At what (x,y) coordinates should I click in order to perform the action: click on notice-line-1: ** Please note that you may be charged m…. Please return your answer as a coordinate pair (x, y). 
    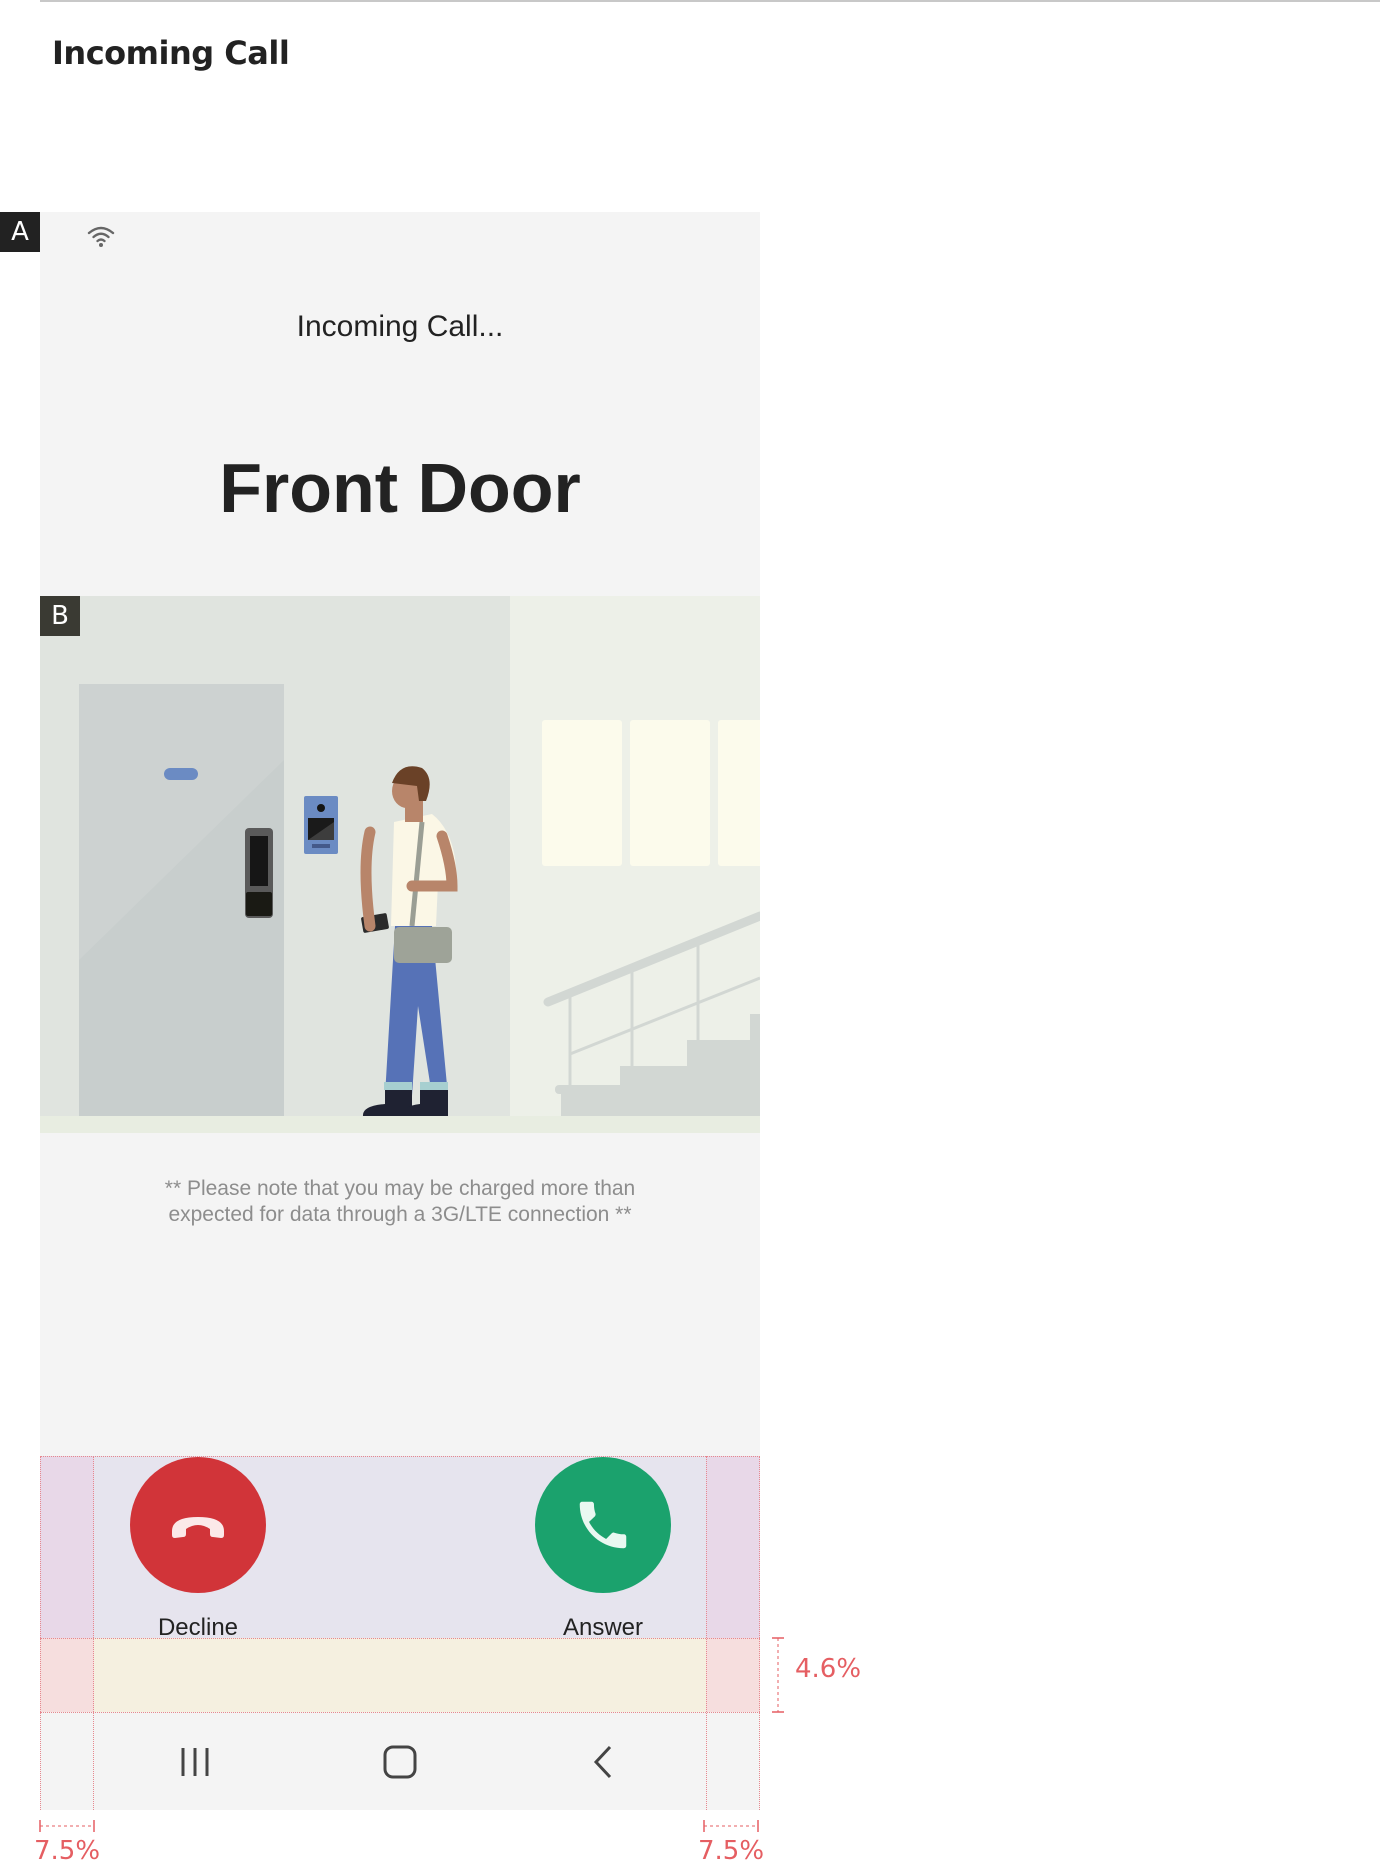
    Looking at the image, I should click on (400, 1188).